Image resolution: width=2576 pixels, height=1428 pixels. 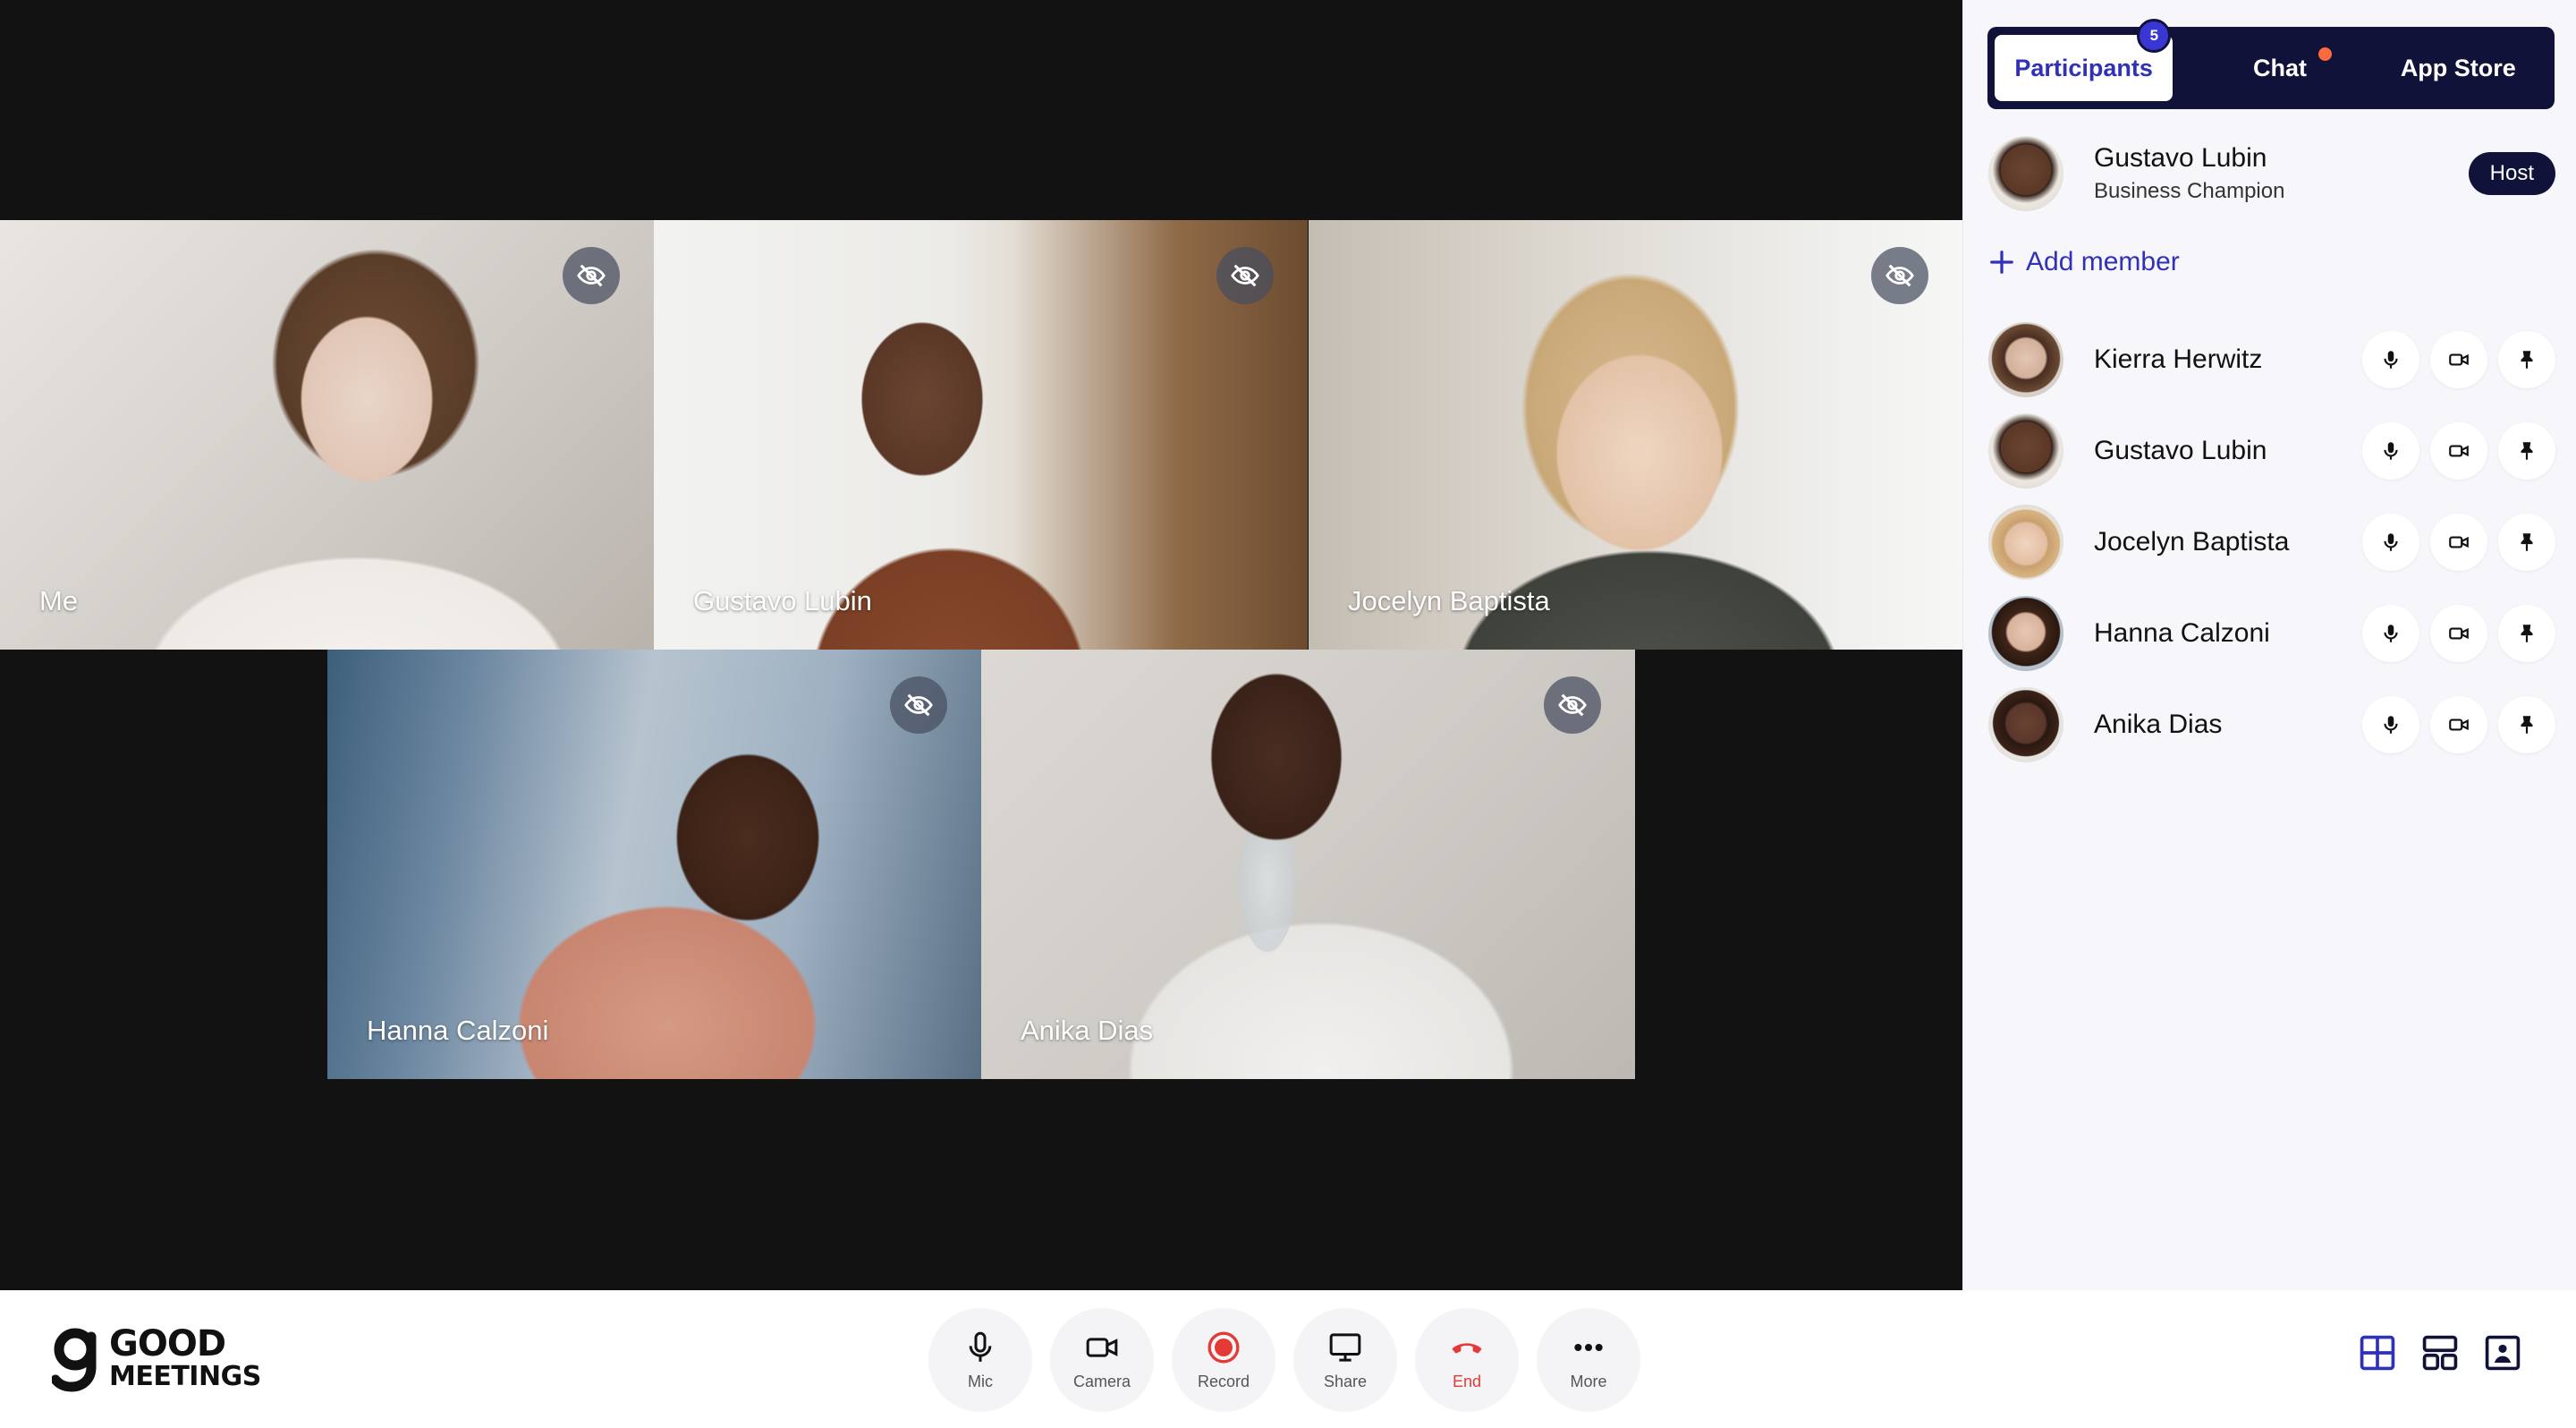 What do you see at coordinates (1345, 1347) in the screenshot?
I see `monitor-icon` at bounding box center [1345, 1347].